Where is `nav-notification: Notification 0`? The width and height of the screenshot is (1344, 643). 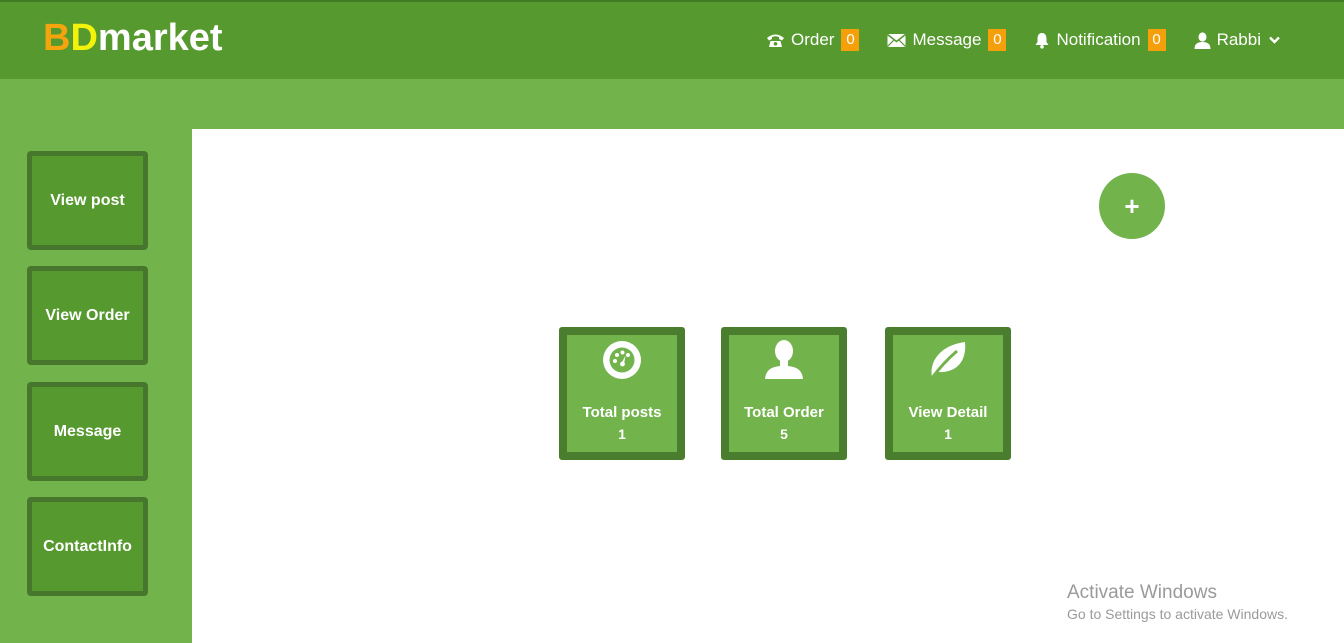 nav-notification: Notification 0 is located at coordinates (1100, 40).